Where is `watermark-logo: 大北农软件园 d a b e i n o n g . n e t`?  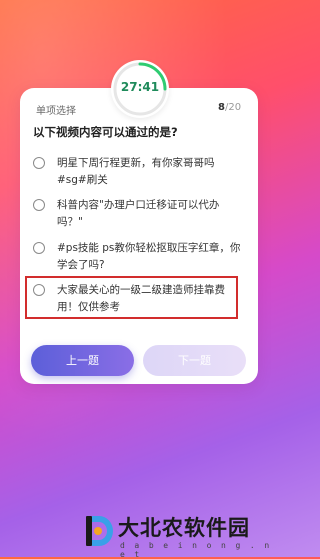 watermark-logo: 大北农软件园 d a b e i n o n g . n e t is located at coordinates (180, 535).